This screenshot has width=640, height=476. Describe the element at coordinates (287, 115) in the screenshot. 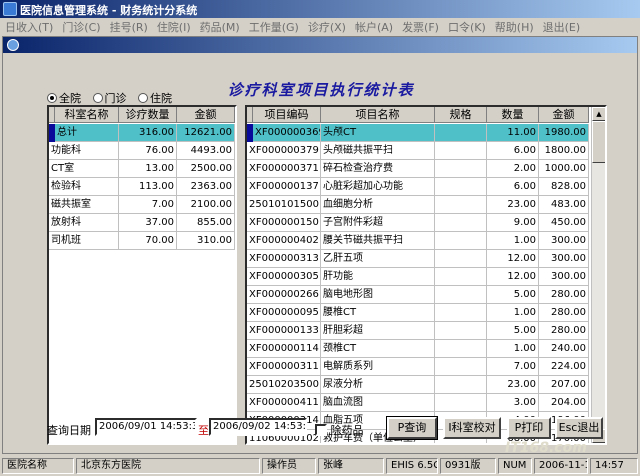

I see `column-header-item-code: 项目编码` at that location.